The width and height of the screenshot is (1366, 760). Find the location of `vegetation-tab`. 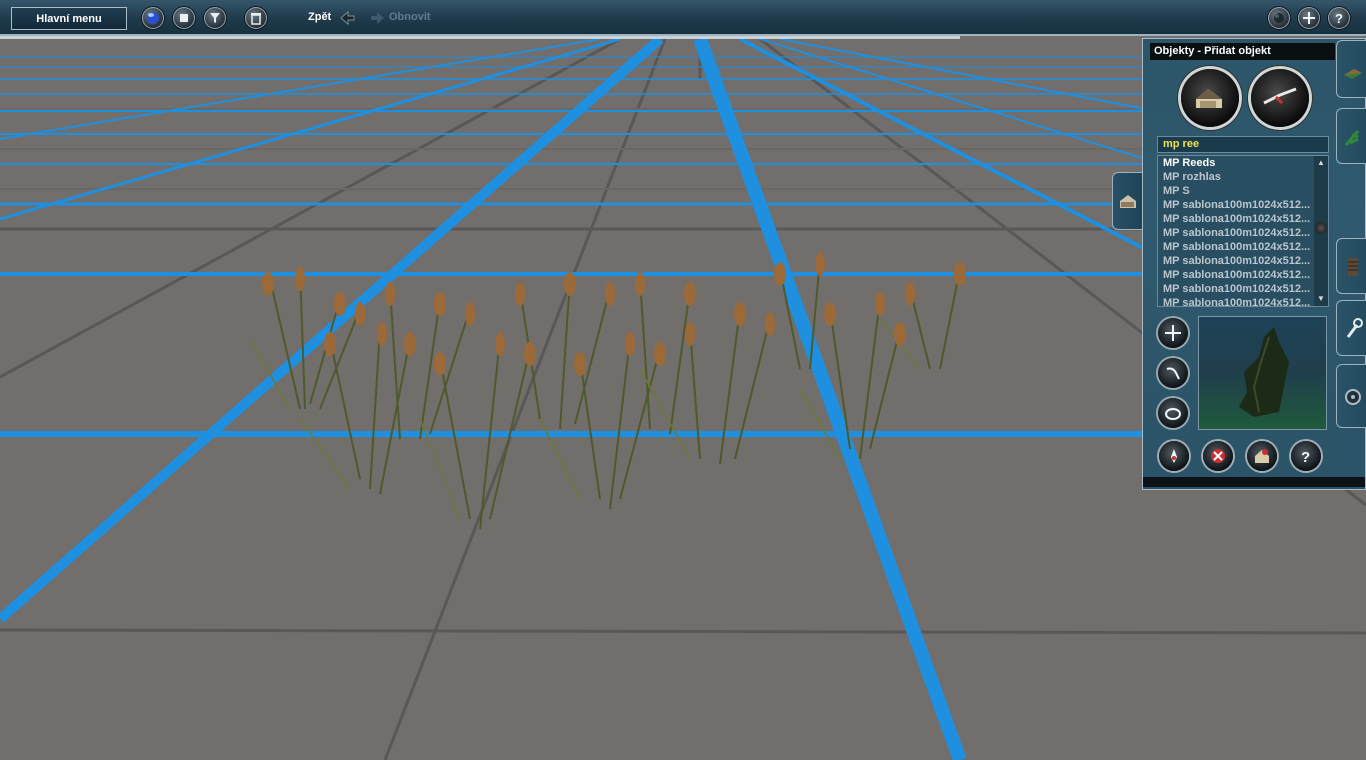

vegetation-tab is located at coordinates (1351, 136).